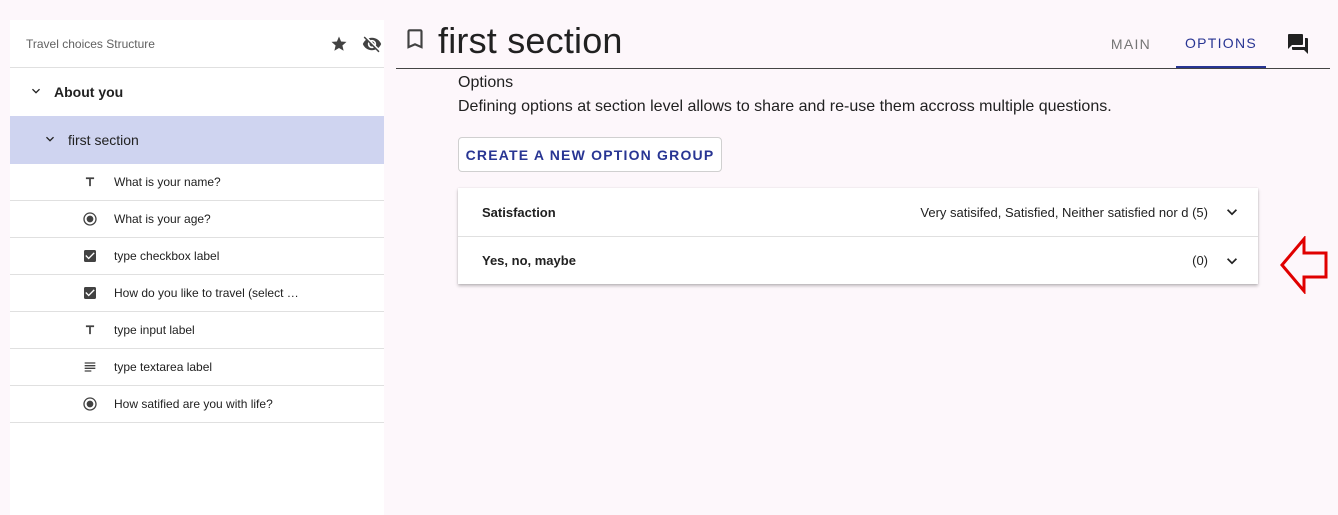 The width and height of the screenshot is (1338, 515). What do you see at coordinates (486, 82) in the screenshot?
I see `options-heading: Options` at bounding box center [486, 82].